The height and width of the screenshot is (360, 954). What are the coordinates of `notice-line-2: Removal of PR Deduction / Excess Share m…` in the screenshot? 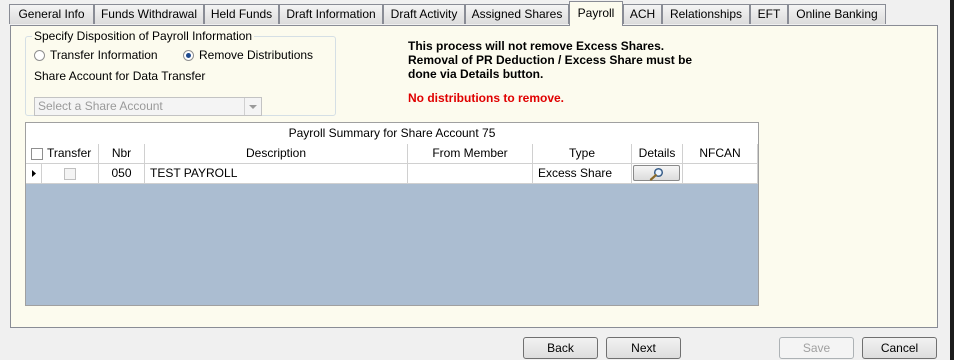 It's located at (550, 60).